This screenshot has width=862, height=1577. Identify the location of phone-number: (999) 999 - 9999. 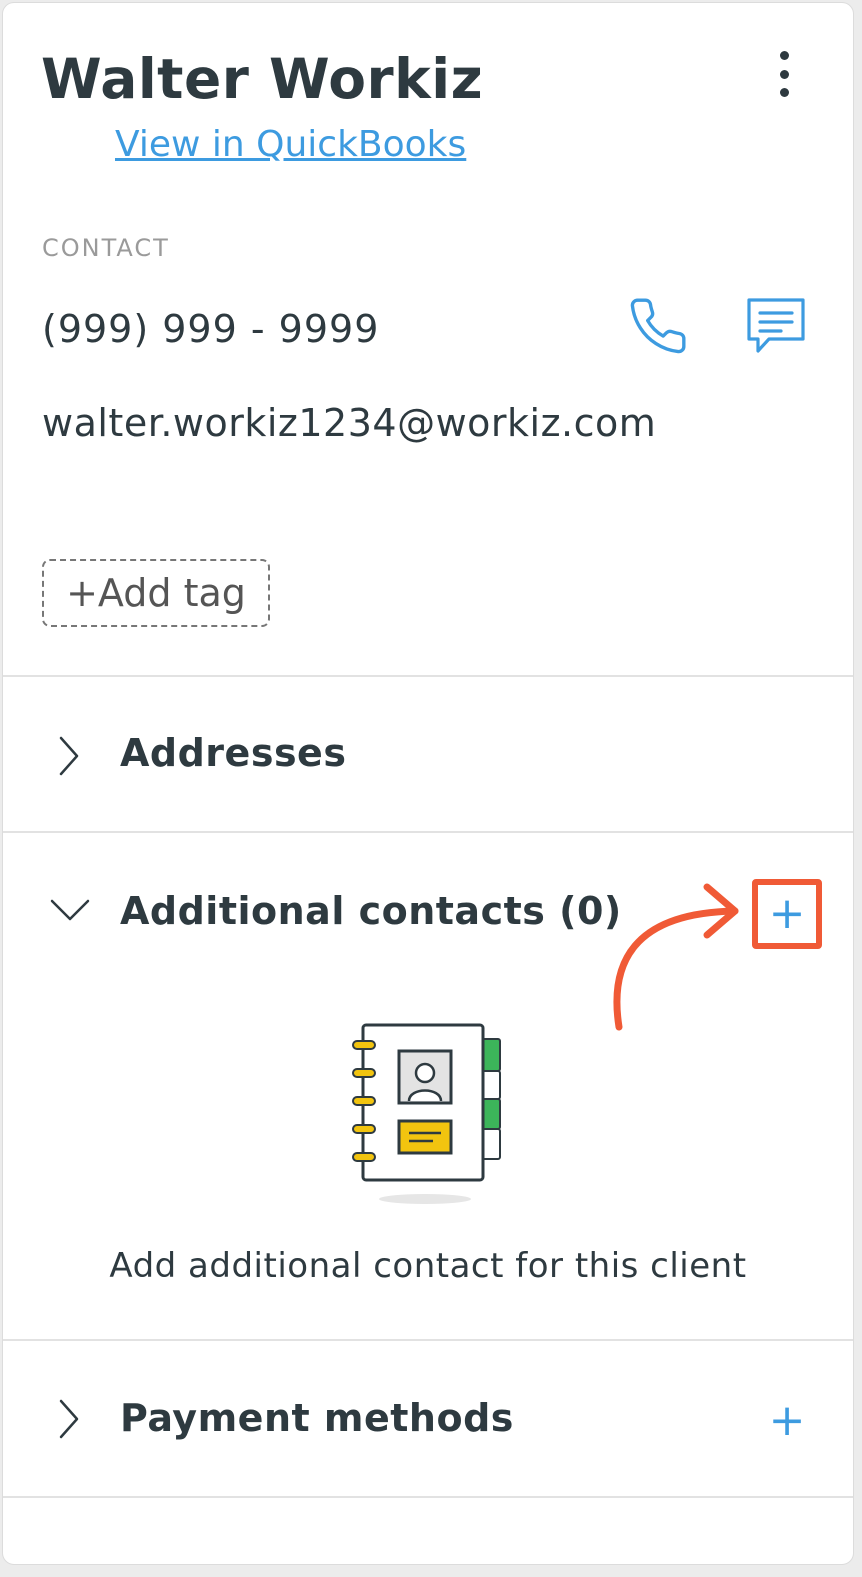
(211, 329).